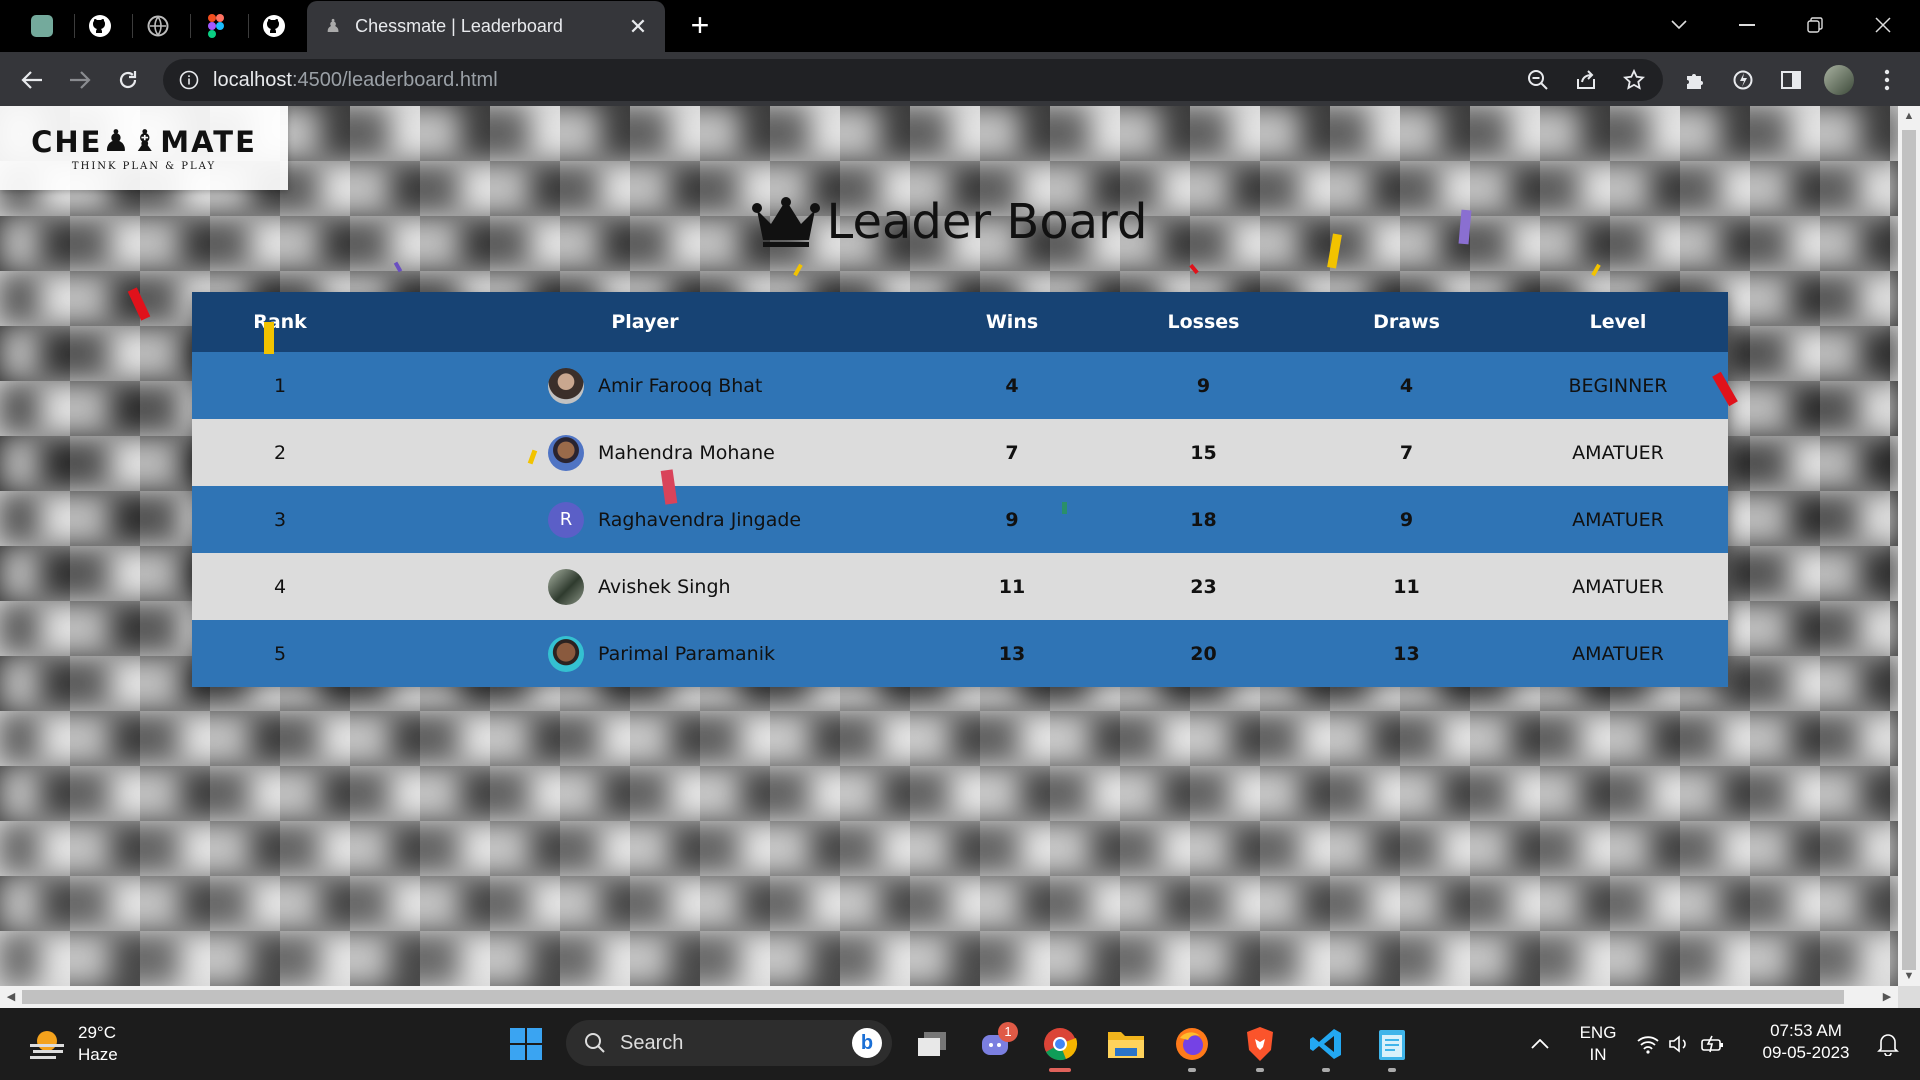 This screenshot has width=1920, height=1080. What do you see at coordinates (1012, 322) in the screenshot?
I see `column-header-wins: Wins` at bounding box center [1012, 322].